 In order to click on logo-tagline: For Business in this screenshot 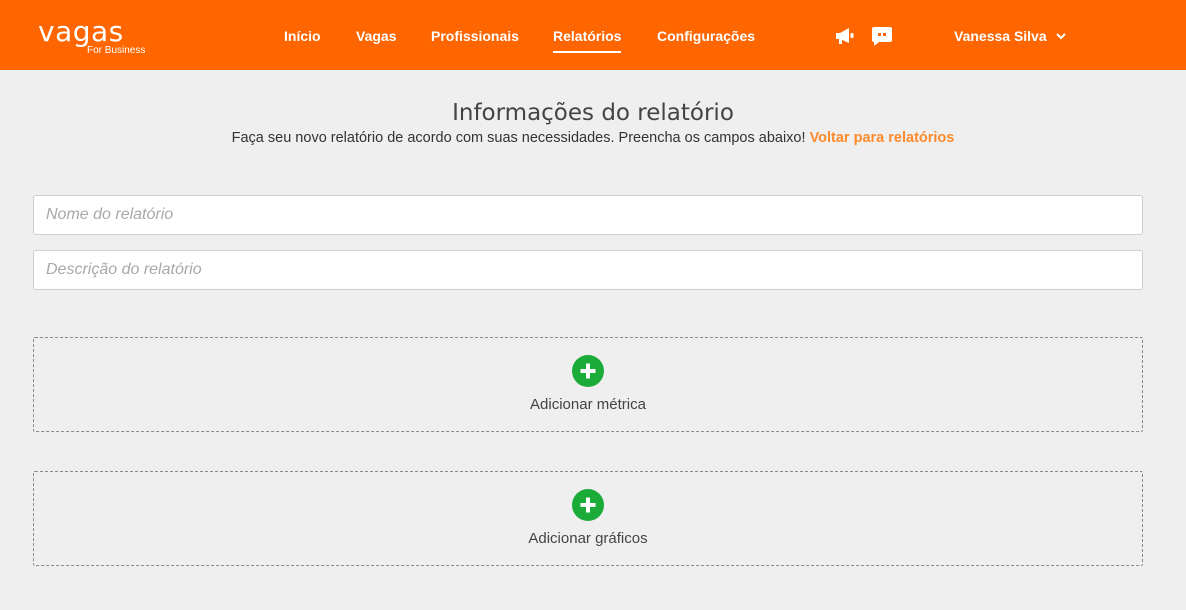, I will do `click(116, 50)`.